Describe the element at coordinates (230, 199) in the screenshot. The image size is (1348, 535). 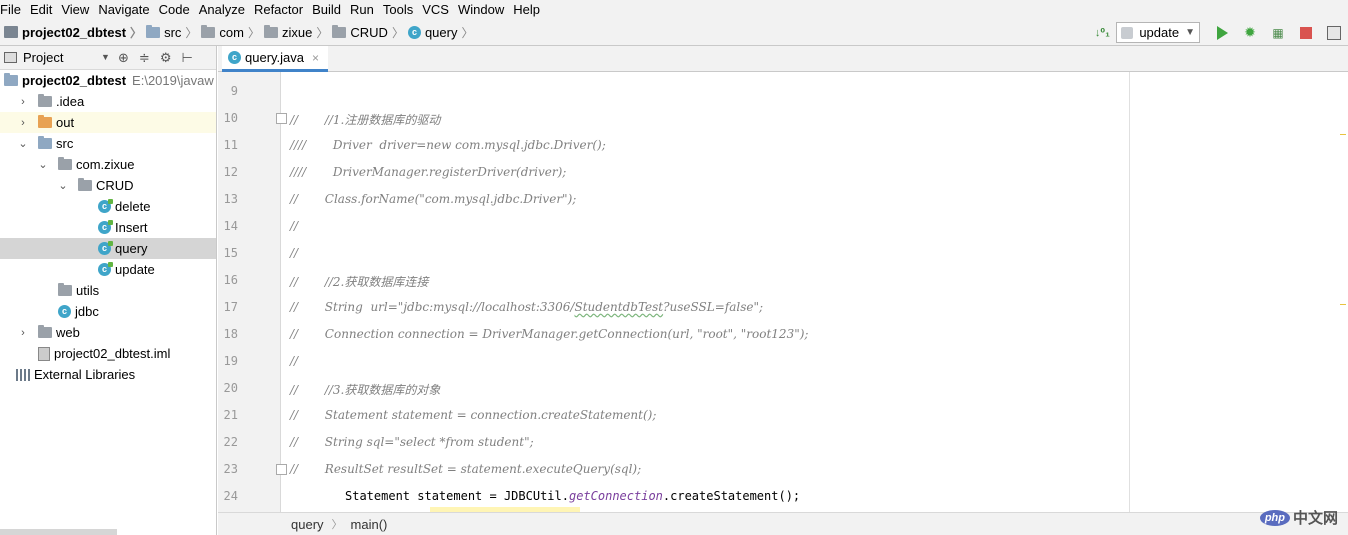
I see `line-number: 13` at that location.